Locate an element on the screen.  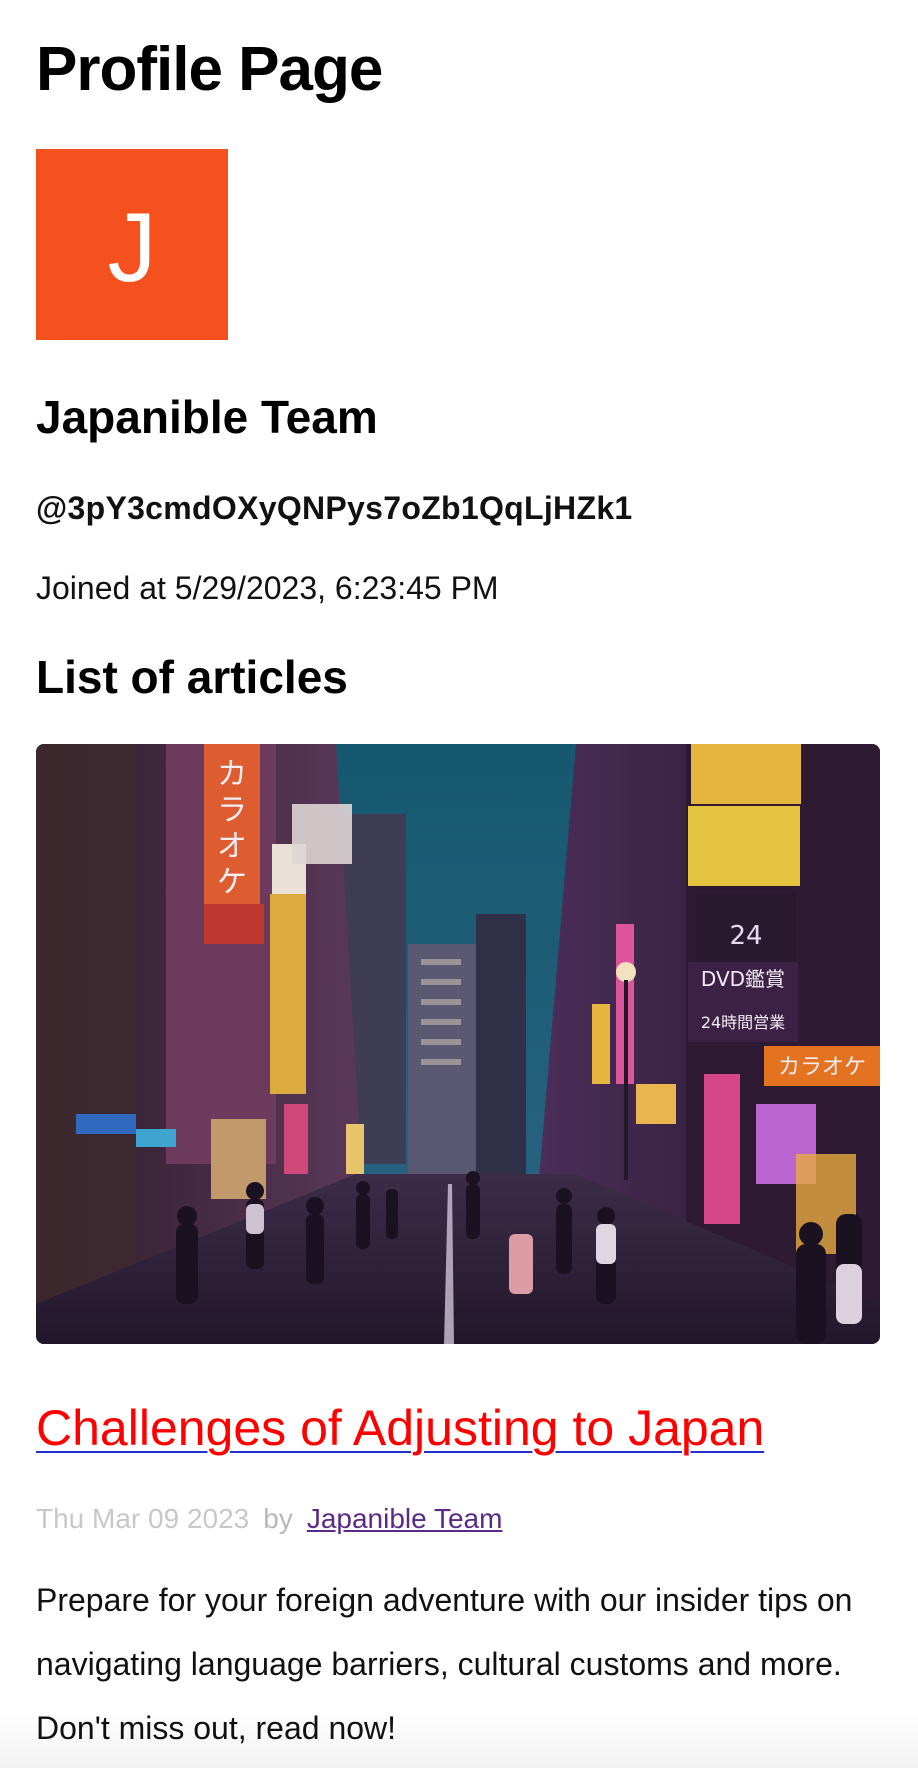
article-meta: Thu Mar 09 2023 by Japanible Team is located at coordinates (269, 1519).